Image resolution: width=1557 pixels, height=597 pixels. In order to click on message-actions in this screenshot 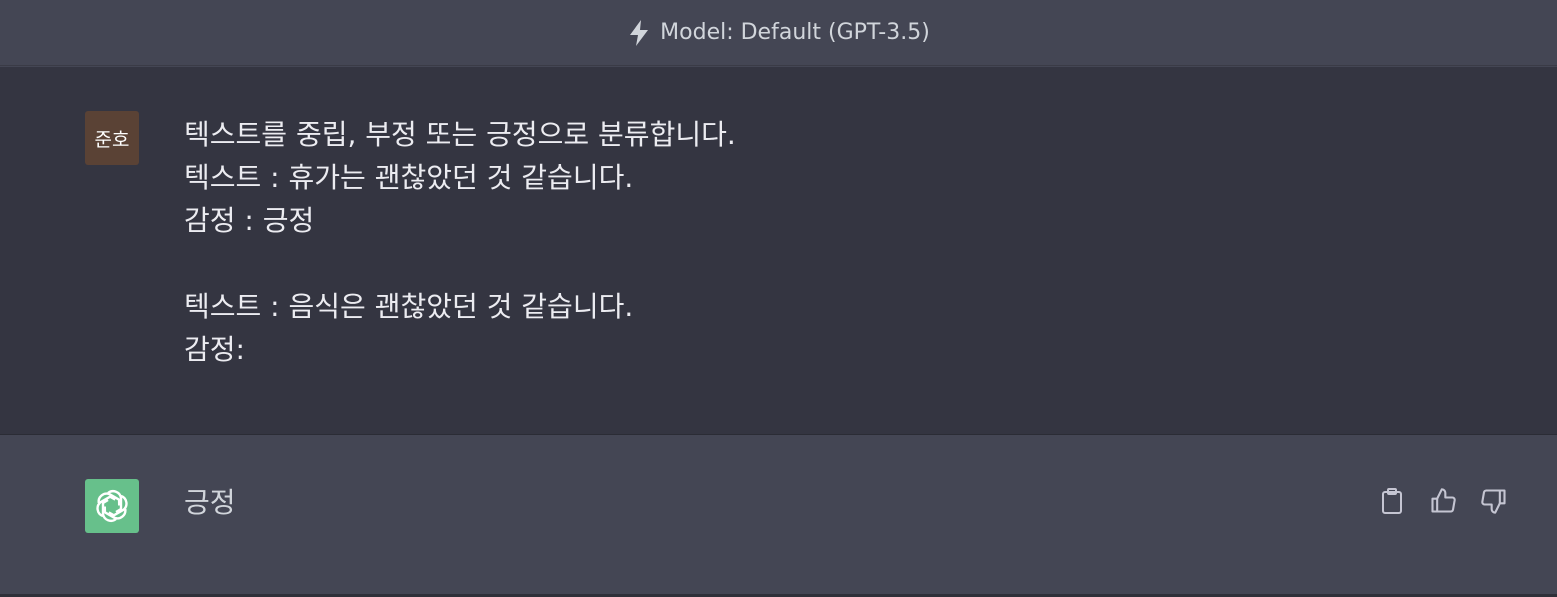, I will do `click(1443, 501)`.